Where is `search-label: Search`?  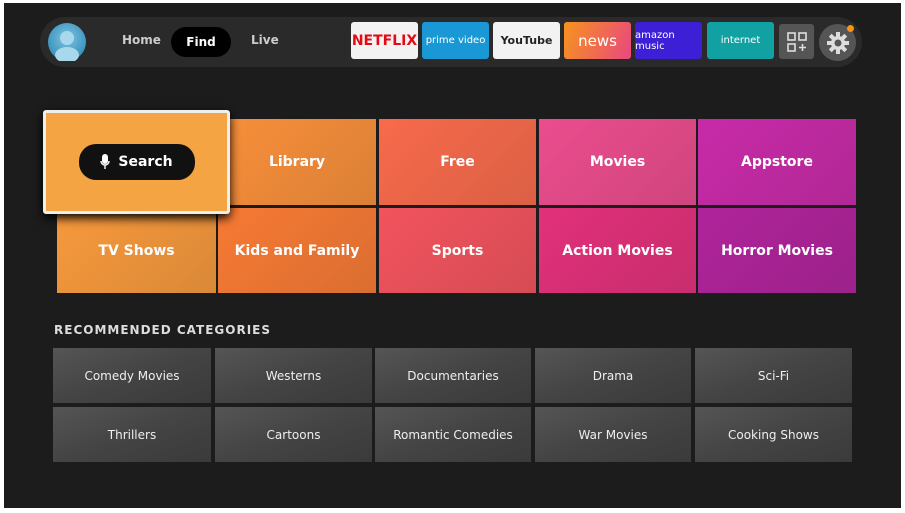 search-label: Search is located at coordinates (145, 162).